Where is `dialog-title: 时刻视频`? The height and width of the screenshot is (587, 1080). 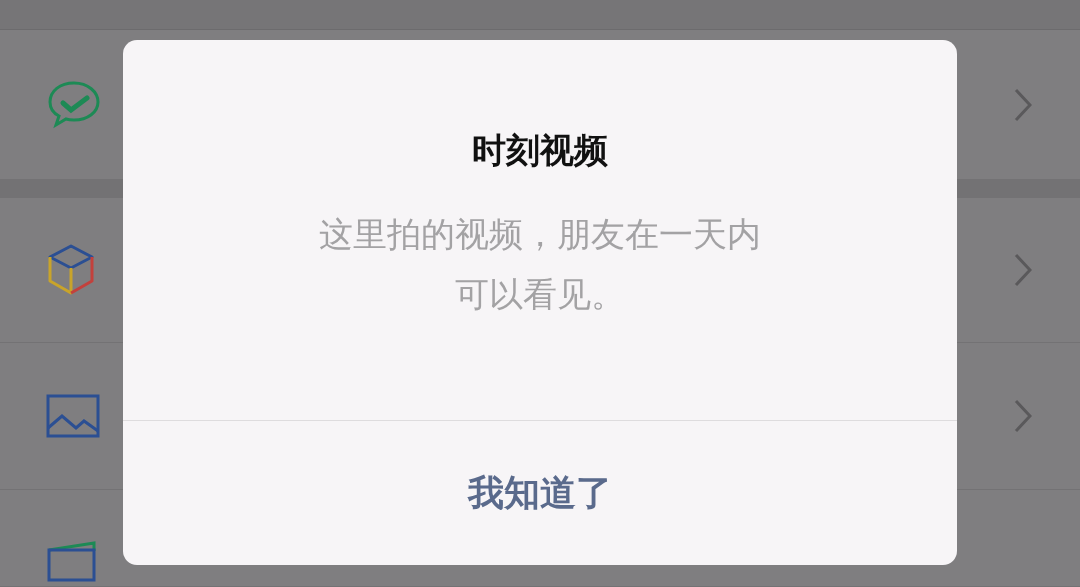 dialog-title: 时刻视频 is located at coordinates (540, 150).